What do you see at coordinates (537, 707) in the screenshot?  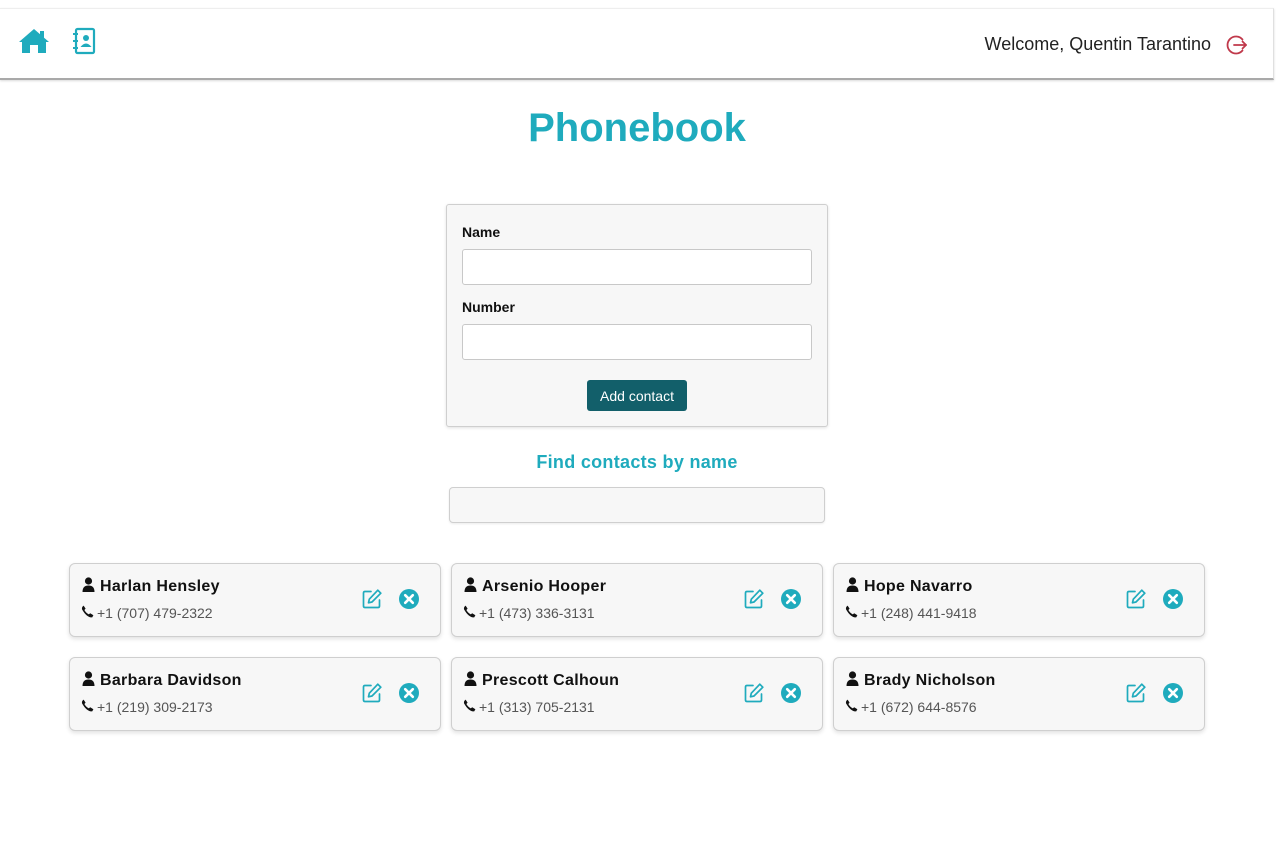 I see `contact-number: +1 (313) 705-2131` at bounding box center [537, 707].